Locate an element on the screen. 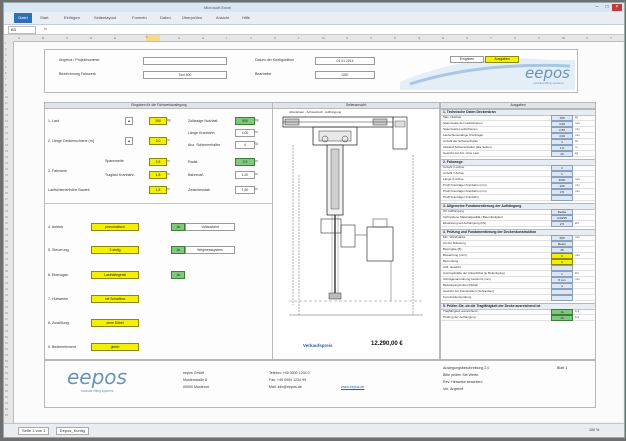 The height and width of the screenshot is (441, 626). row-header: 57 is located at coordinates (6, 379).